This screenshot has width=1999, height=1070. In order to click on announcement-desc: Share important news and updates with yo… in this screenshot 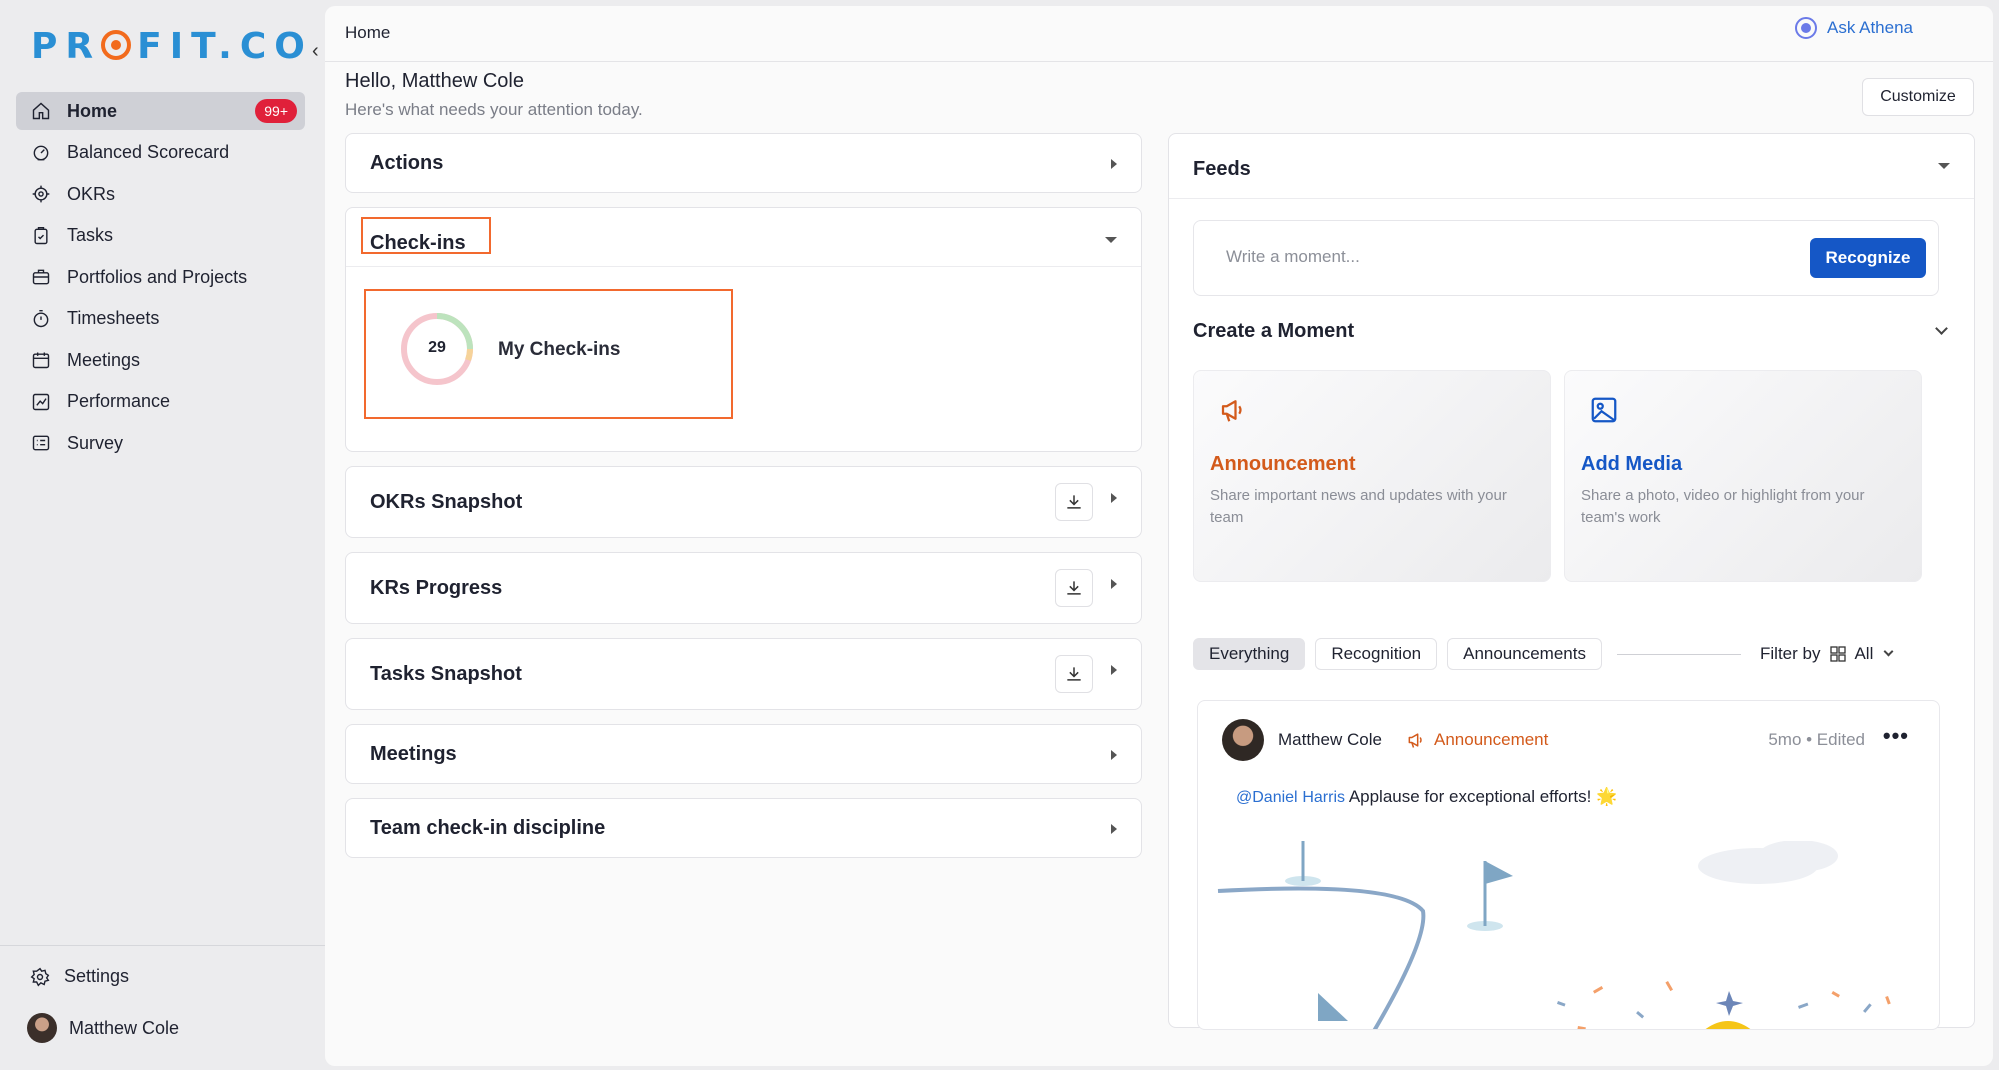, I will do `click(1358, 506)`.